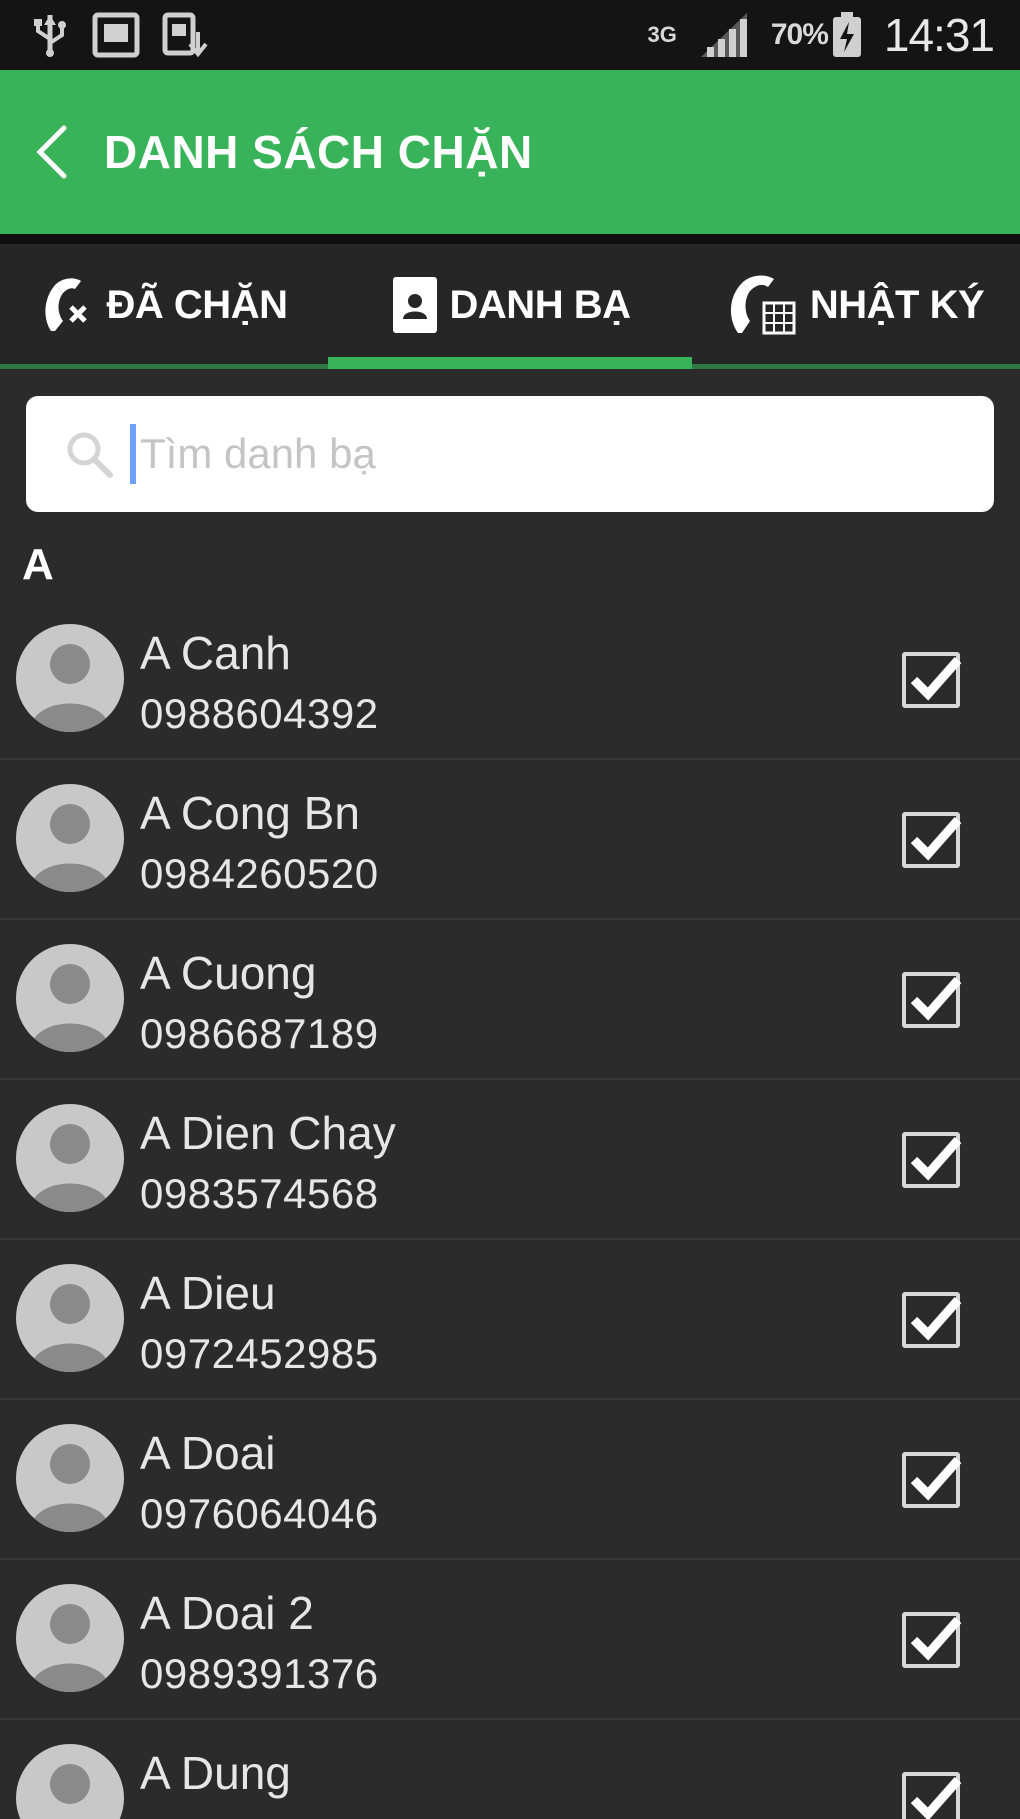  I want to click on status-bar: 3G 70% 14:31, so click(510, 35).